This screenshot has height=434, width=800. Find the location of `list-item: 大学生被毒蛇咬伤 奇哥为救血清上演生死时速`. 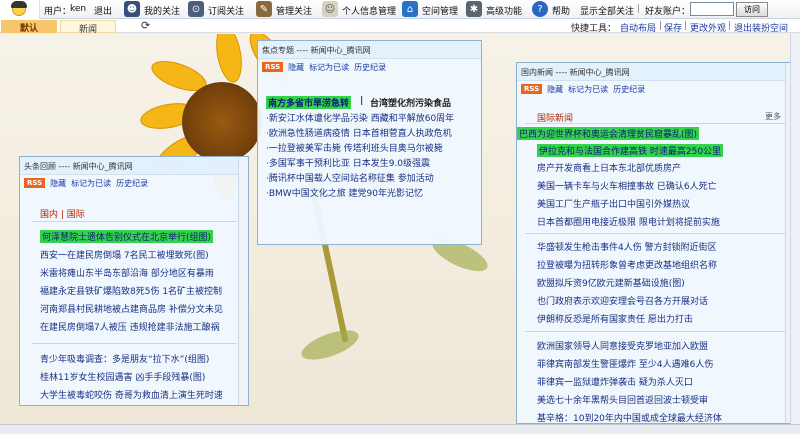

list-item: 大学生被毒蛇咬伤 奇哥为救血清上演生死时速 is located at coordinates (131, 394).